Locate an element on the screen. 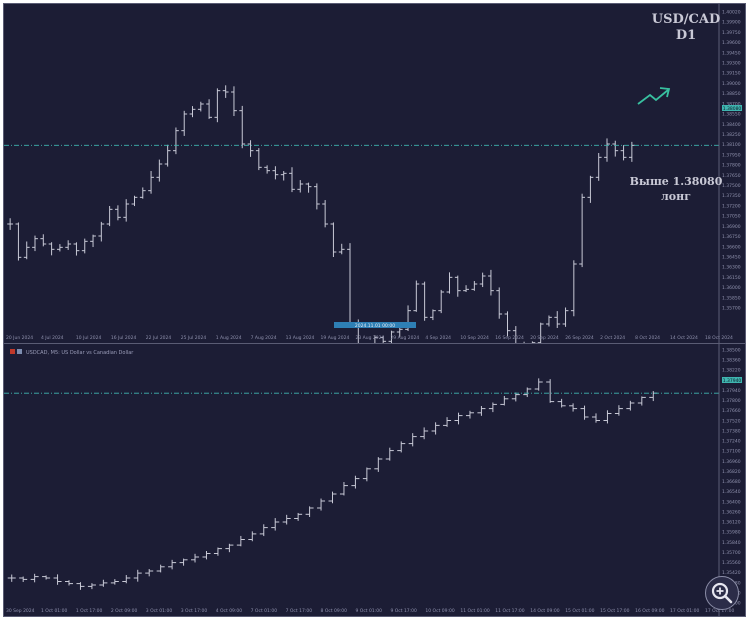 Image resolution: width=750 pixels, height=618 pixels. x-tick-label: 14 Oct 09:00 is located at coordinates (544, 611).